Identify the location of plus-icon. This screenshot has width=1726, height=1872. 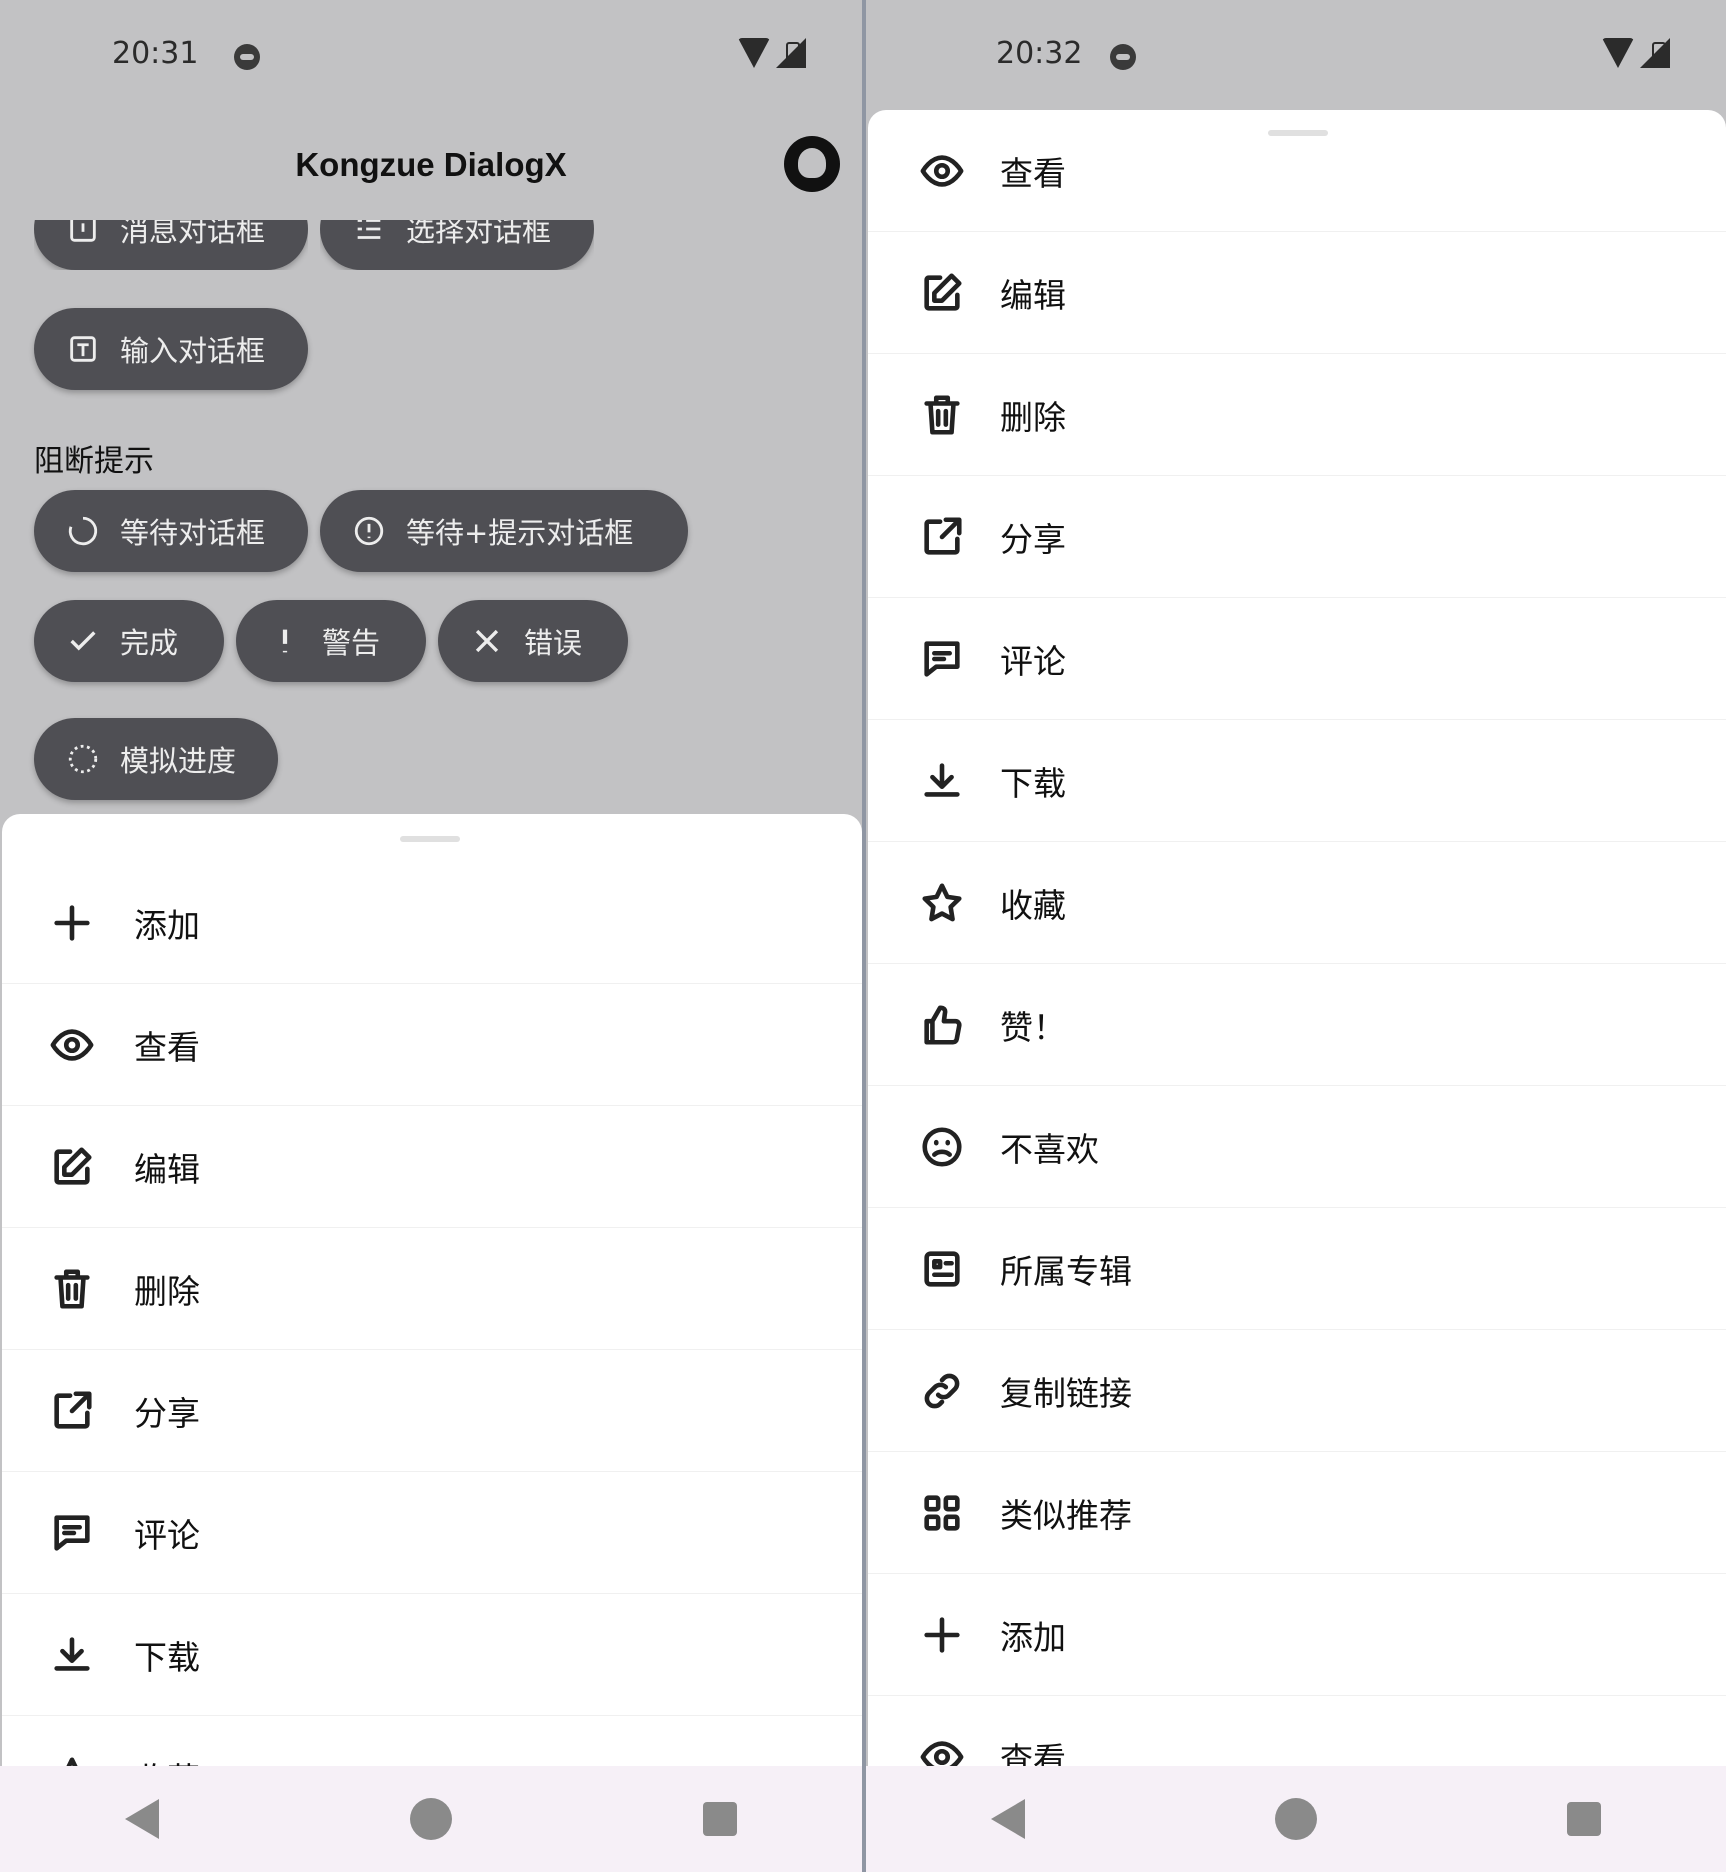
(72, 923).